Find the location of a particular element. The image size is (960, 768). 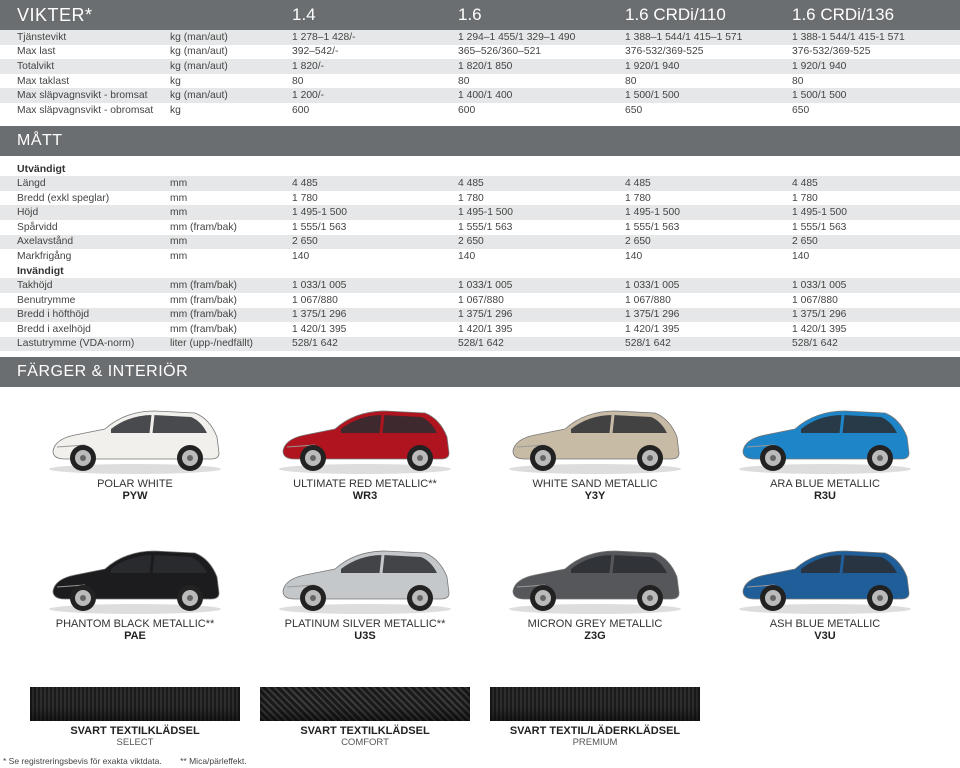

exterior-label: Utvändigt is located at coordinates (41, 168).